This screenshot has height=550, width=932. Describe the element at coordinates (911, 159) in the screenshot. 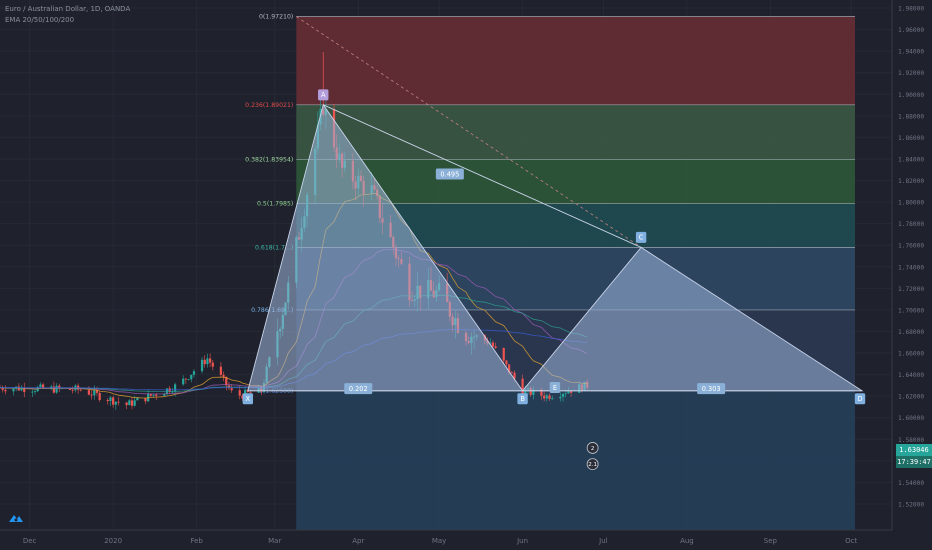

I see `price-tick-label: 1.84000` at that location.